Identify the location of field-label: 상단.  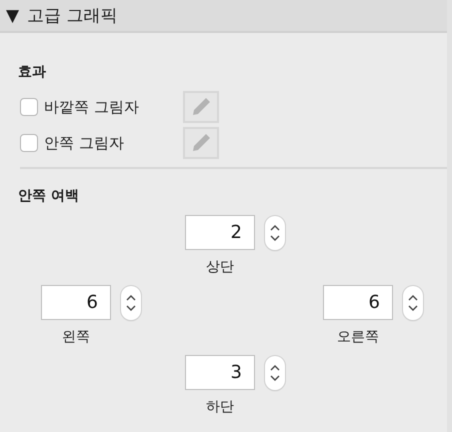
(220, 267).